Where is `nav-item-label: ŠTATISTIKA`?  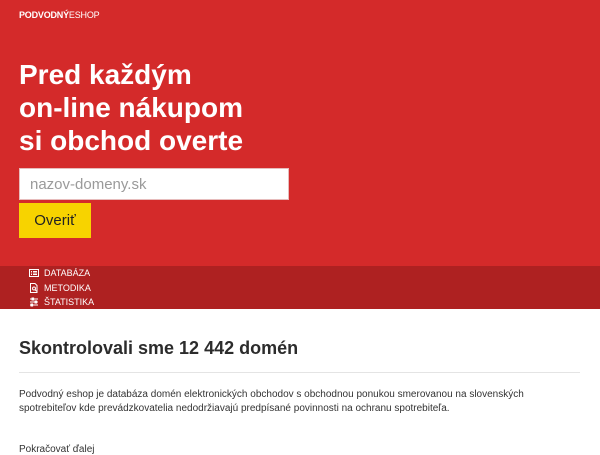
nav-item-label: ŠTATISTIKA is located at coordinates (69, 302).